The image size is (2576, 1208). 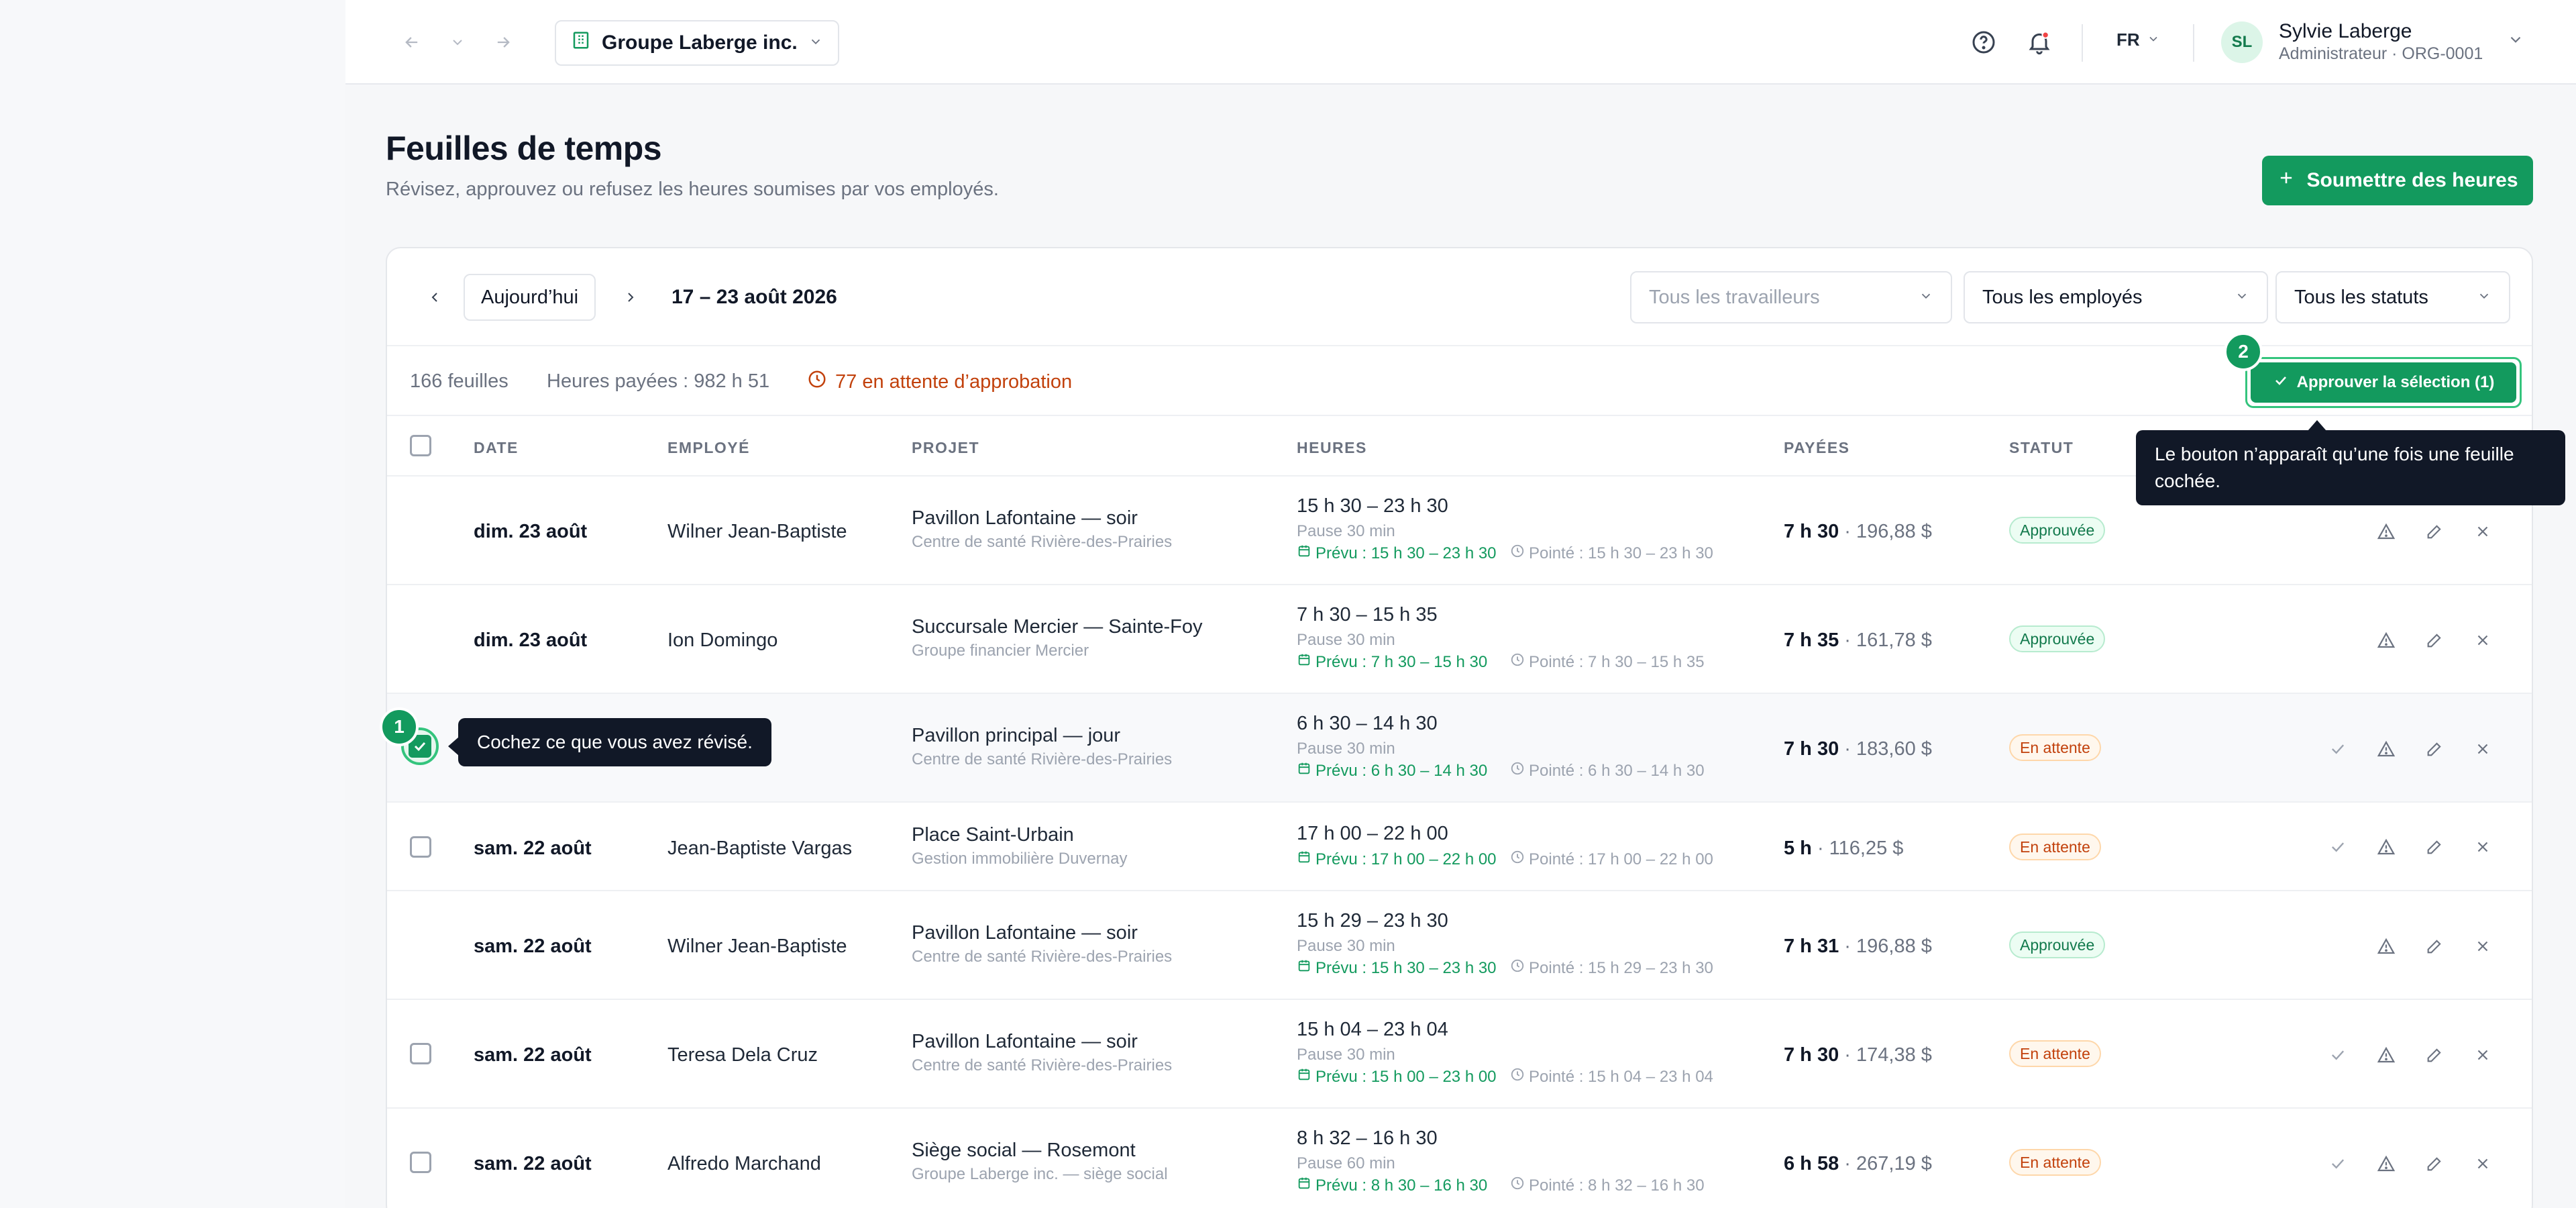 What do you see at coordinates (434, 297) in the screenshot?
I see `previous-week-chevron-left-icon` at bounding box center [434, 297].